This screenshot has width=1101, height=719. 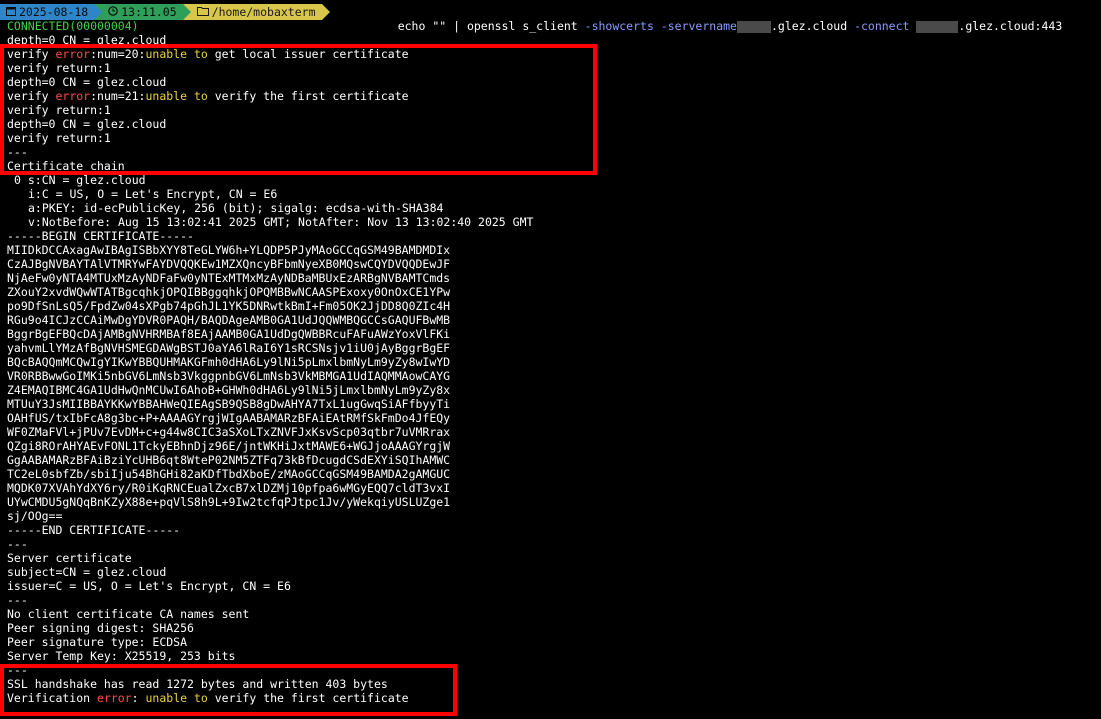 I want to click on shell-prompt: 2025-08-18 13:11.05 /home/mobaxterm, so click(x=165, y=12).